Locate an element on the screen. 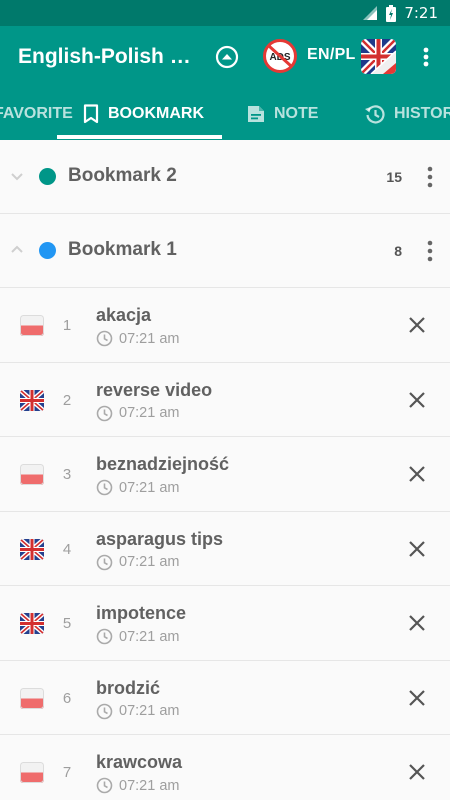 The image size is (450, 800). item-number: 5 is located at coordinates (67, 623).